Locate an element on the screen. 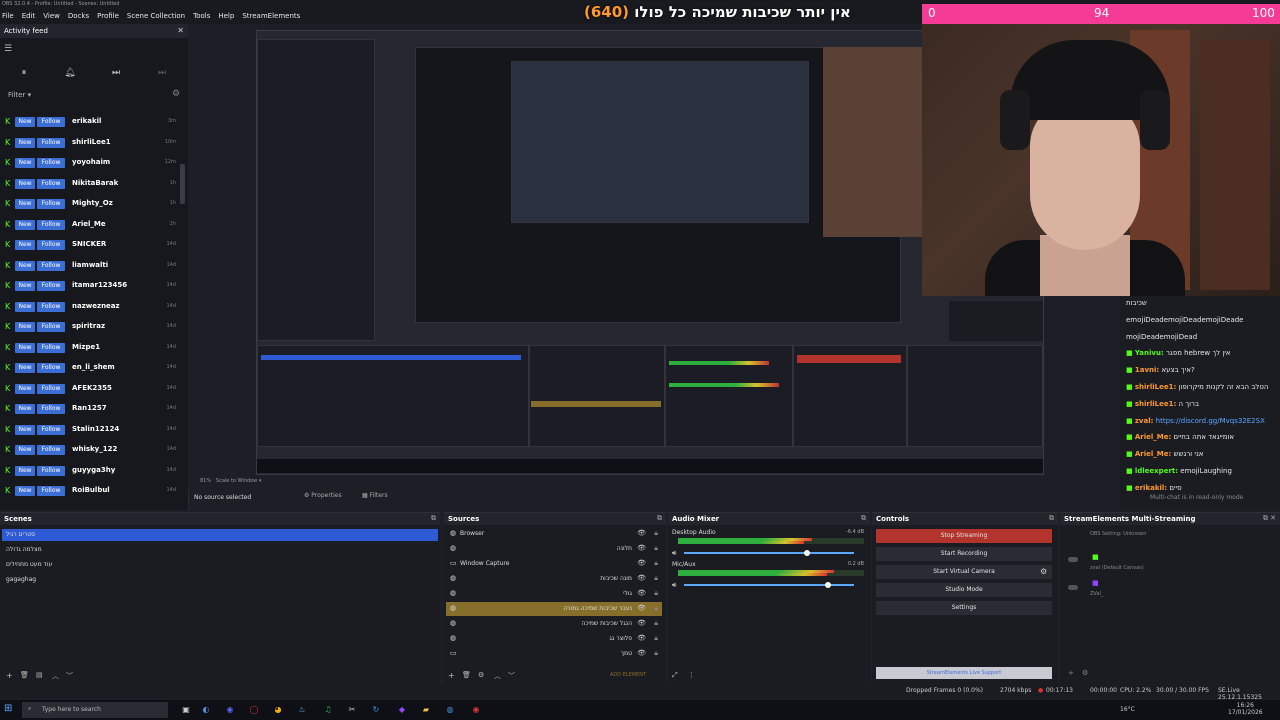  menu-tools: Tools is located at coordinates (201, 16).